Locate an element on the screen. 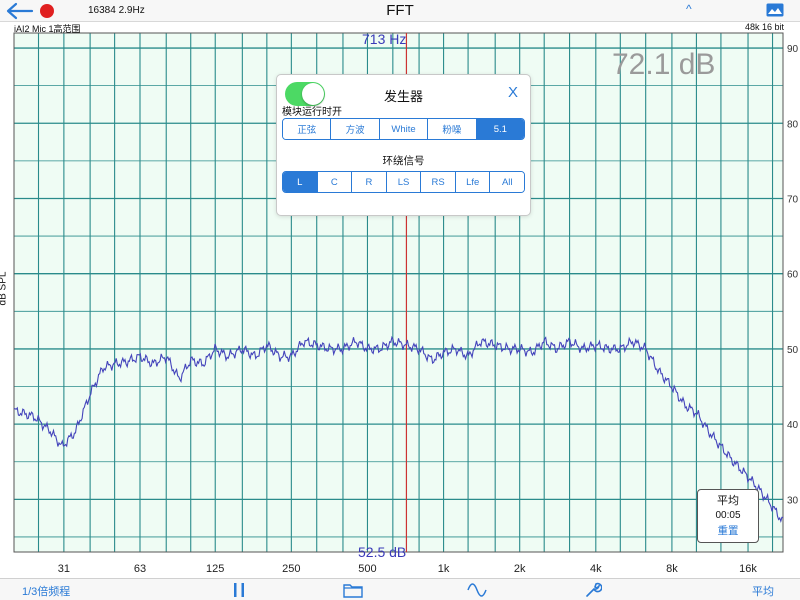 The height and width of the screenshot is (600, 800). signal-option: 正弦 is located at coordinates (307, 129).